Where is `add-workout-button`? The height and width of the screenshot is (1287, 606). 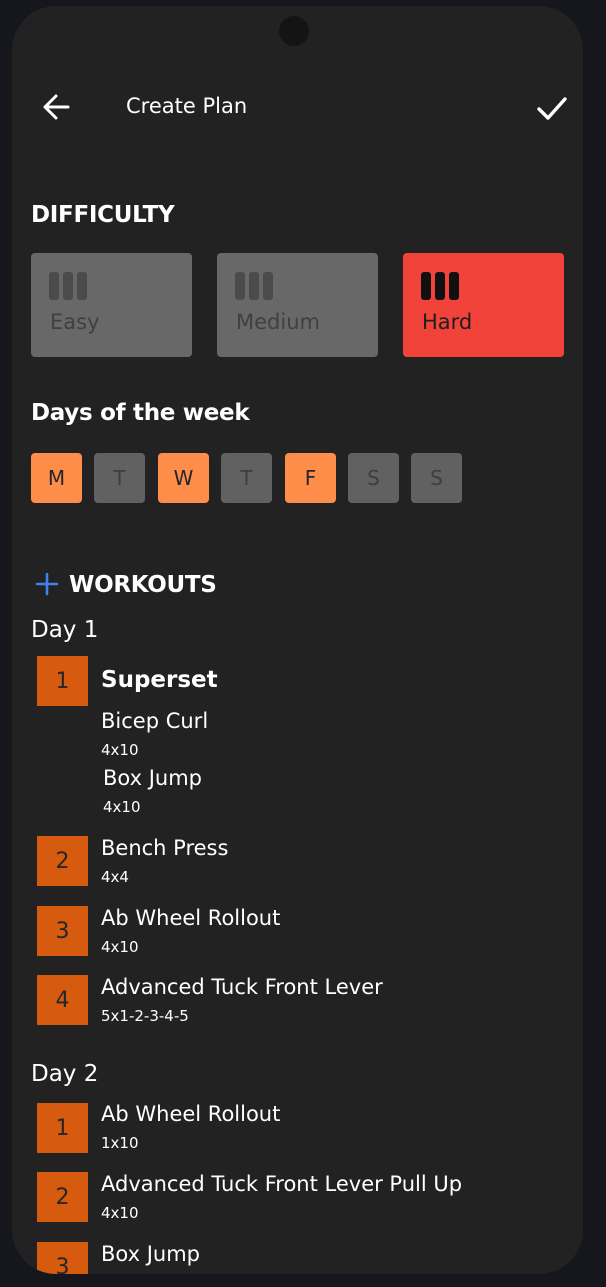 add-workout-button is located at coordinates (47, 584).